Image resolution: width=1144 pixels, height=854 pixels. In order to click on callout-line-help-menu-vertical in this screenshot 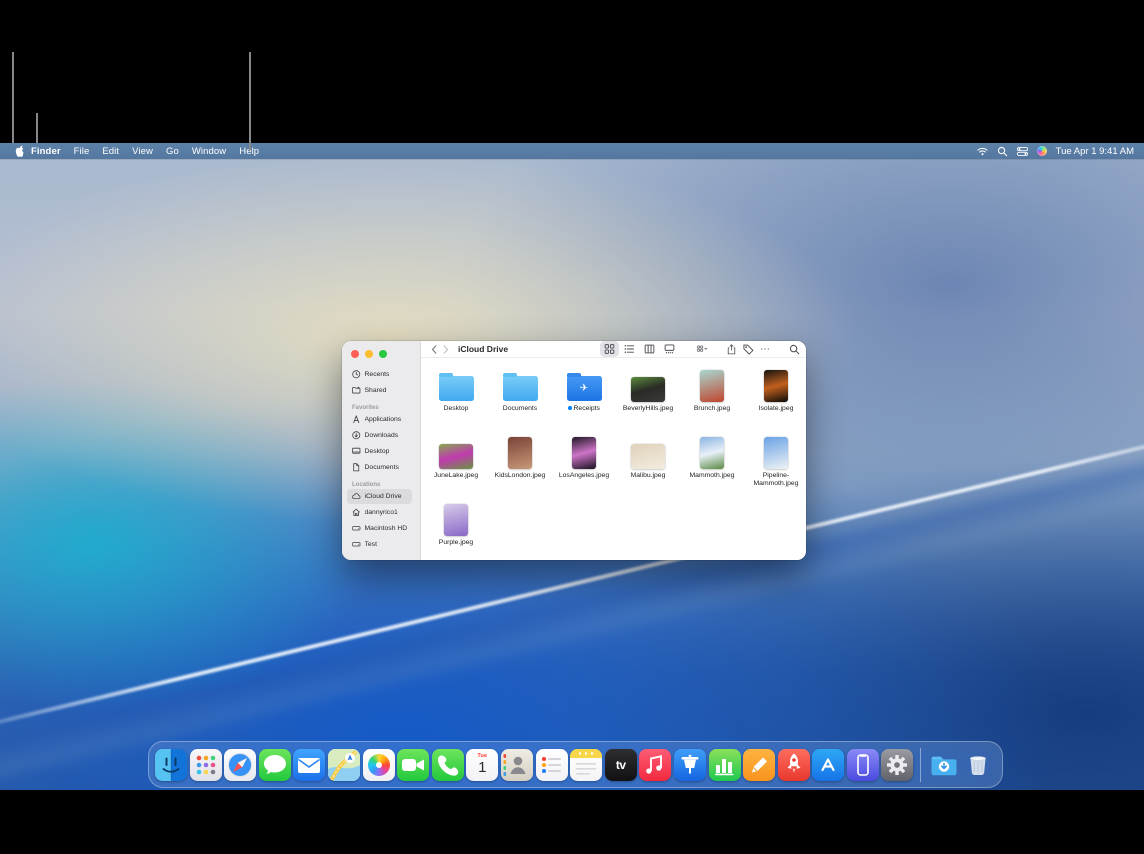, I will do `click(250, 101)`.